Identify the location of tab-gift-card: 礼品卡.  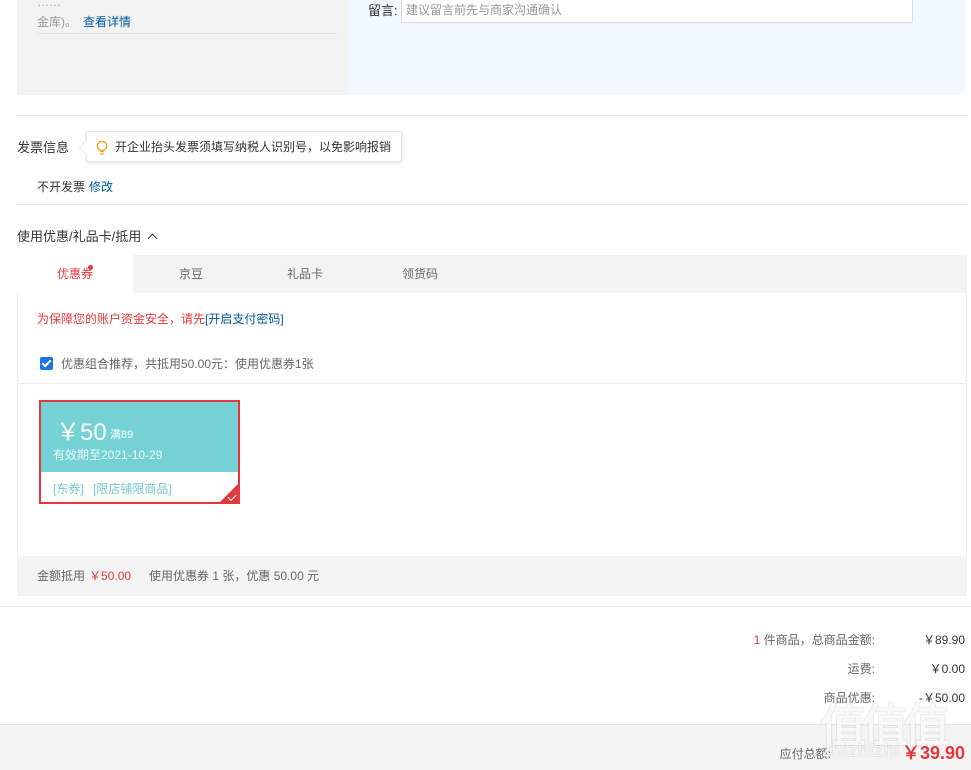
(305, 274).